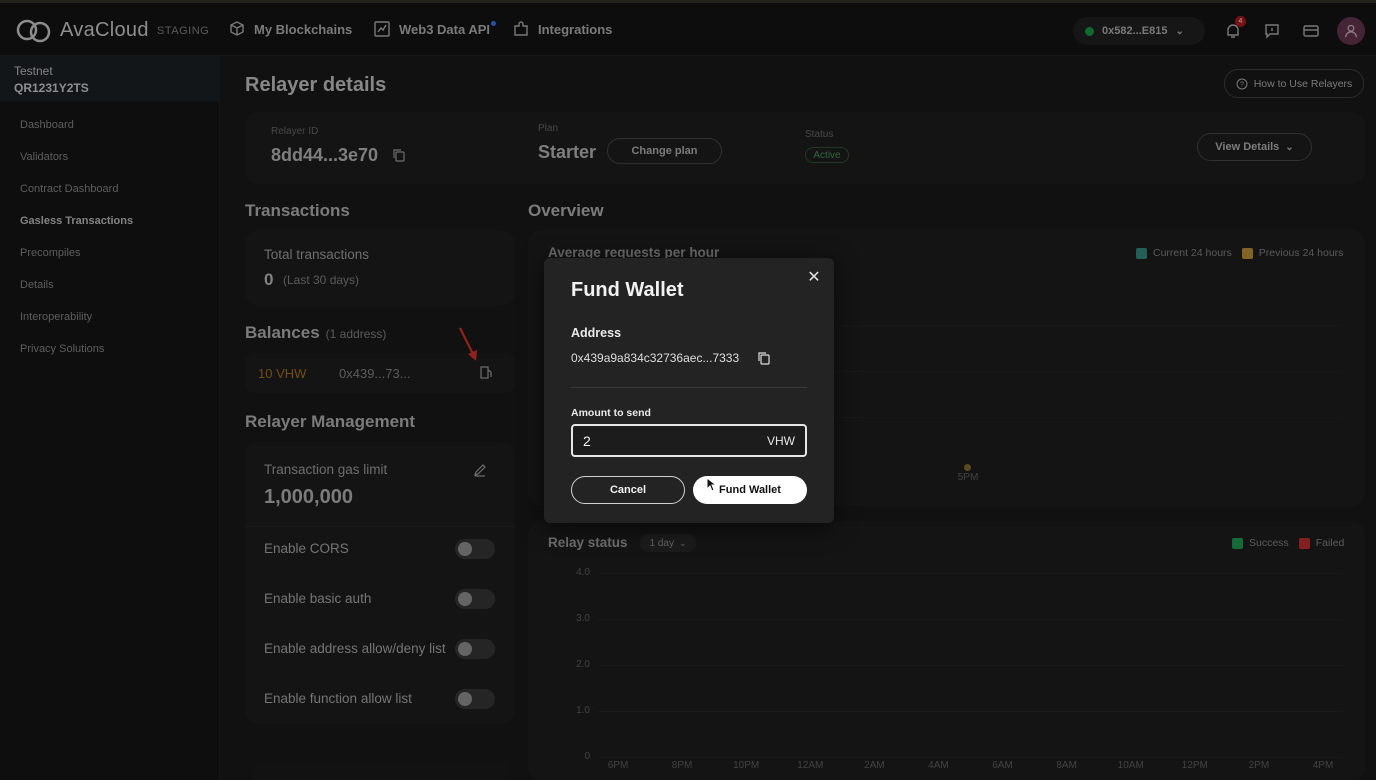 The height and width of the screenshot is (780, 1376). What do you see at coordinates (814, 278) in the screenshot?
I see `close-icon: ✕` at bounding box center [814, 278].